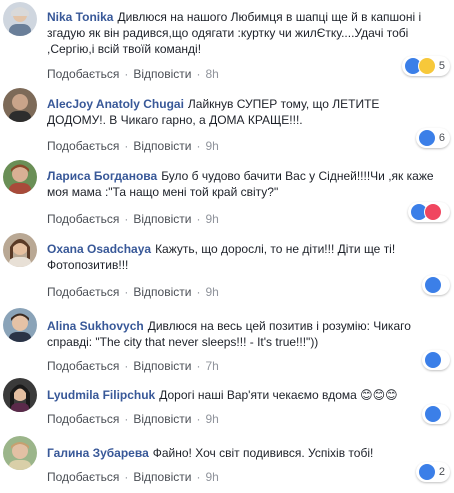 The image size is (454, 493). I want to click on reaction-summary: 2, so click(432, 472).